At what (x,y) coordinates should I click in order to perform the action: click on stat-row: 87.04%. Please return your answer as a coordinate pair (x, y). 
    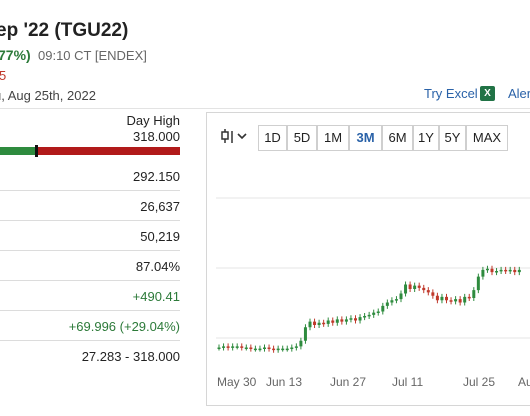
    Looking at the image, I should click on (90, 266).